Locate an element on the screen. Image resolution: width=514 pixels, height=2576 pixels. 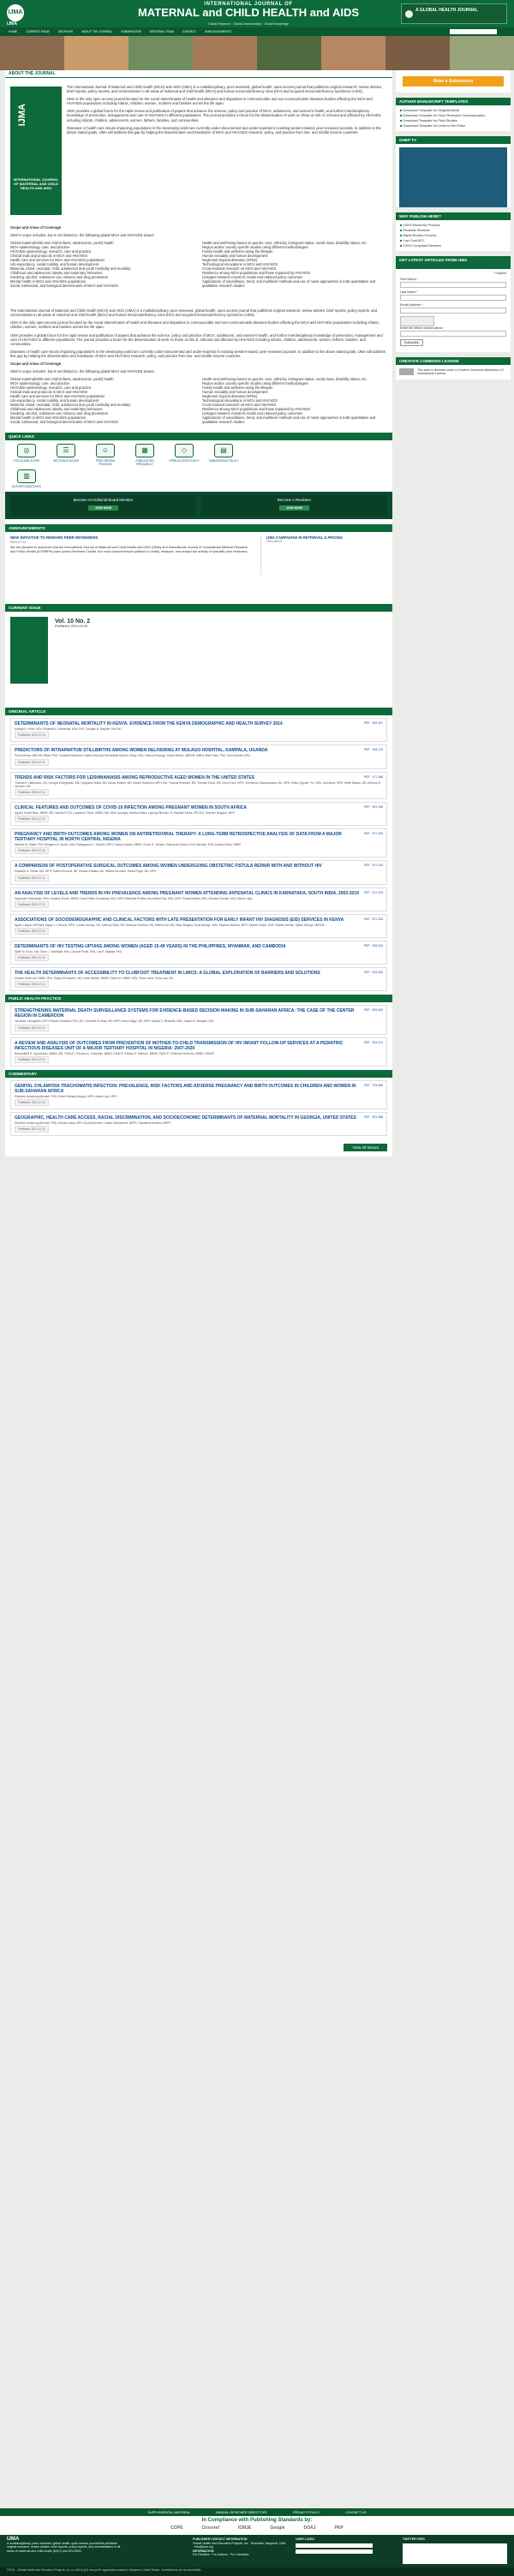
pdf-link: PDF · 168-176 is located at coordinates (374, 750).